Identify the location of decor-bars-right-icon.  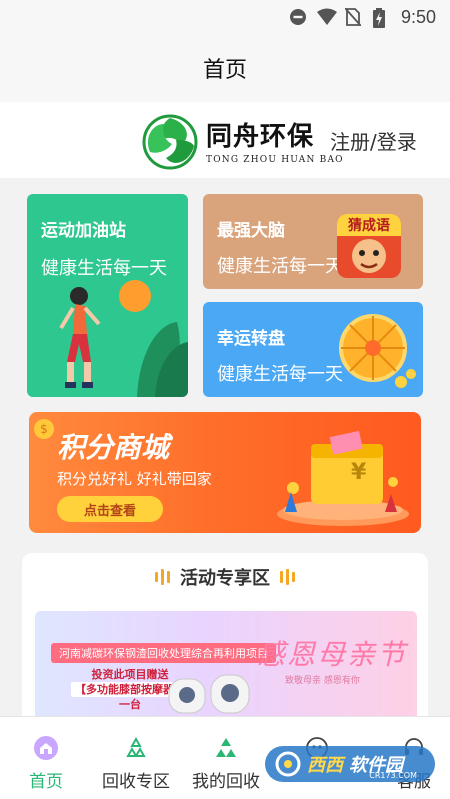
(287, 577).